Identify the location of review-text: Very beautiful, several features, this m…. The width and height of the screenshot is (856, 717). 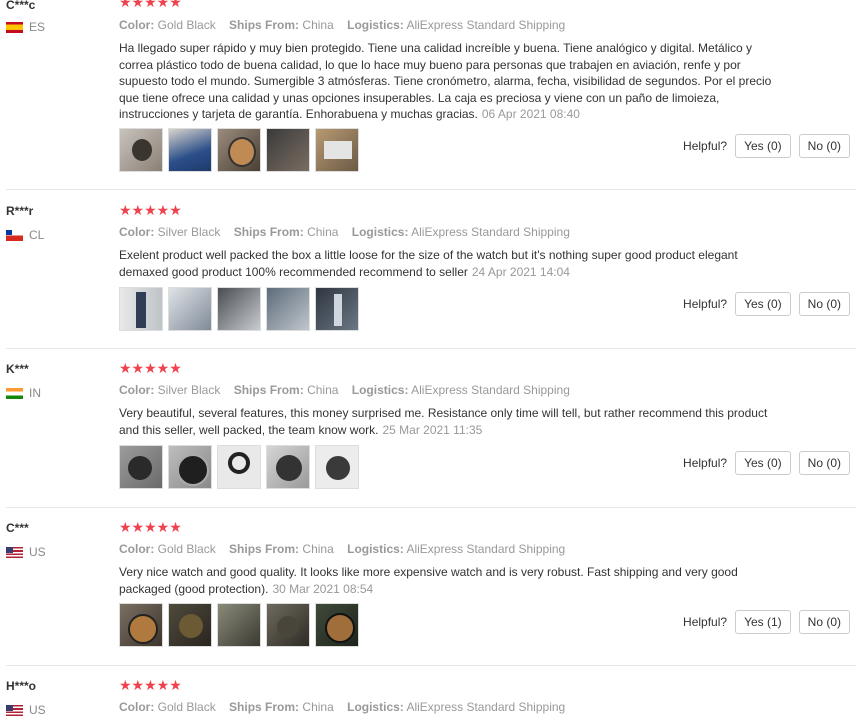
(443, 421).